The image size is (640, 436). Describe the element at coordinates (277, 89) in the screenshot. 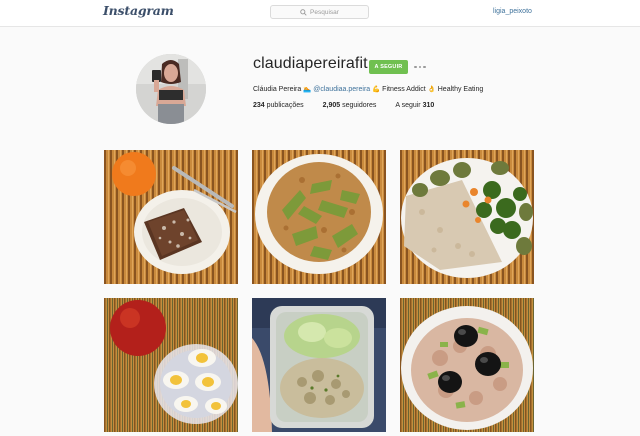

I see `bio-name: Cláudia Pereira` at that location.